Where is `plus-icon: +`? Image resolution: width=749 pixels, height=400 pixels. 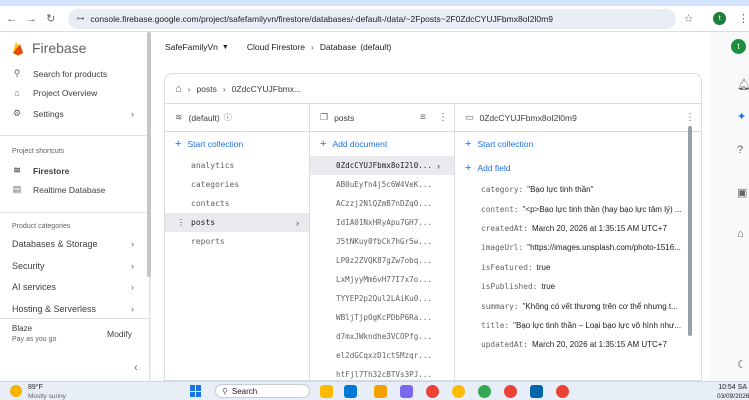 plus-icon: + is located at coordinates (468, 144).